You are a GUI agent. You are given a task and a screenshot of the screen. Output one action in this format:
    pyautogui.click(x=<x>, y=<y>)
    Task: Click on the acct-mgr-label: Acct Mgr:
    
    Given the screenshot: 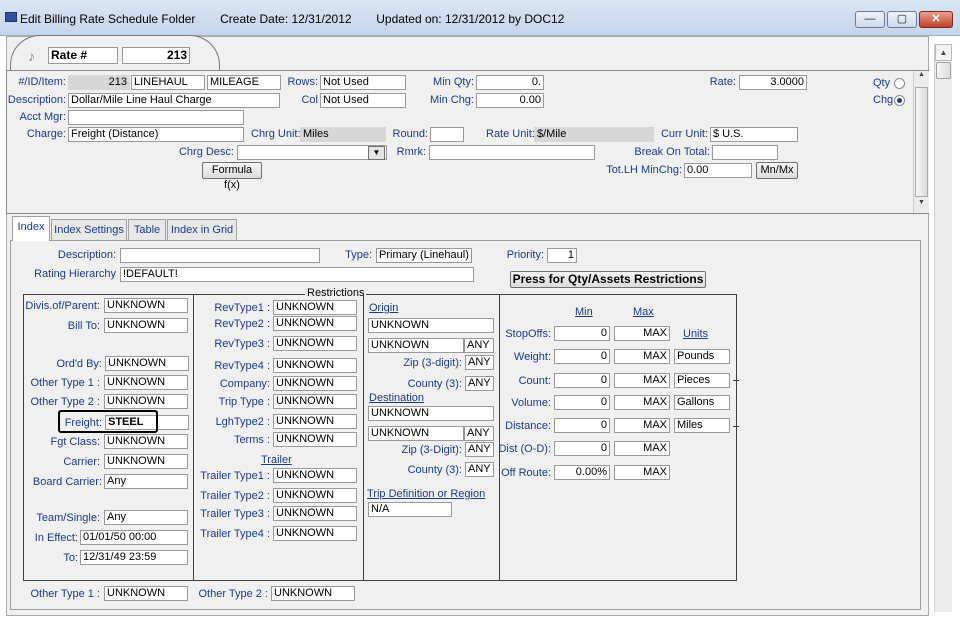 What is the action you would take?
    pyautogui.click(x=42, y=117)
    